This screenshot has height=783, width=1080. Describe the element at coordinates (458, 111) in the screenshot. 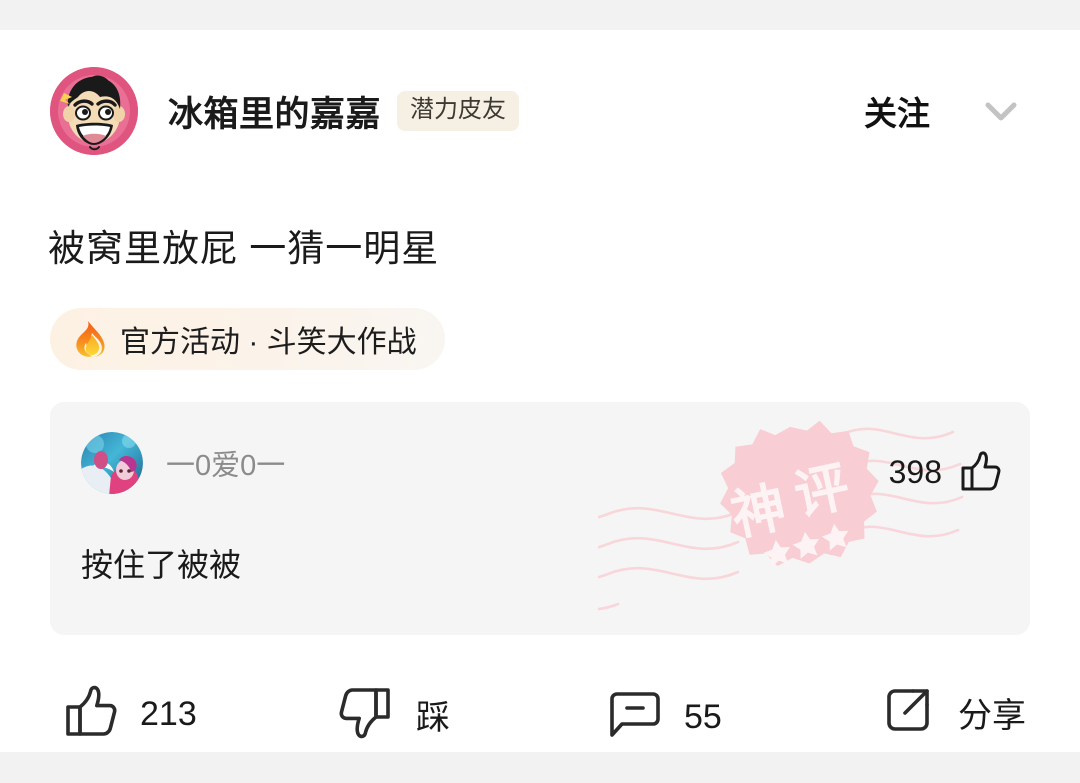

I see `author-badge: 潜力皮友` at that location.